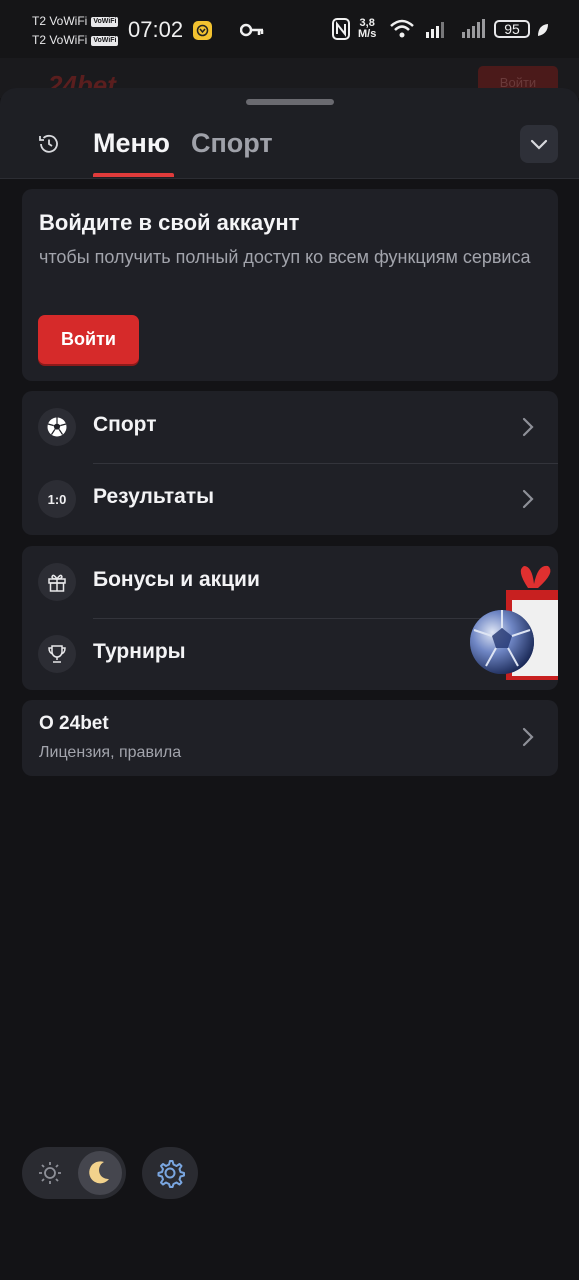  I want to click on tab-menu: Меню, so click(131, 143).